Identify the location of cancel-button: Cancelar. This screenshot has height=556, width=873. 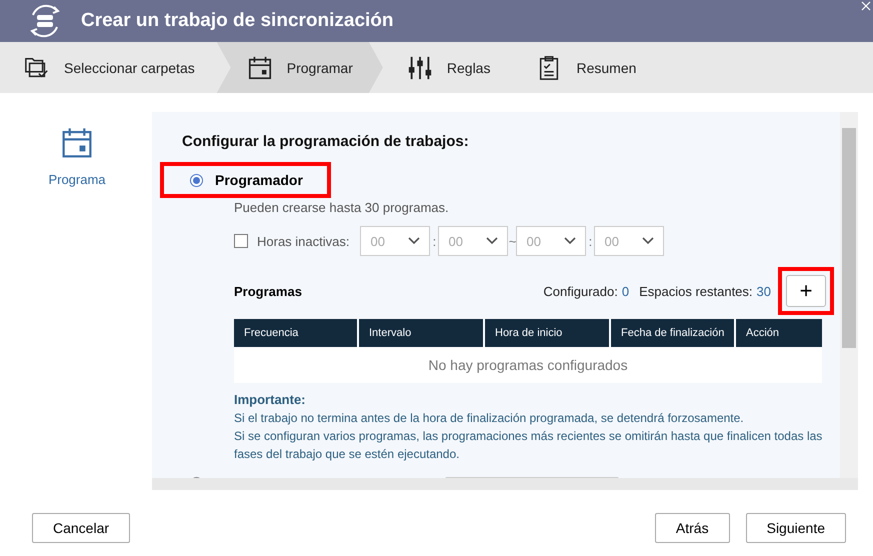
(81, 528).